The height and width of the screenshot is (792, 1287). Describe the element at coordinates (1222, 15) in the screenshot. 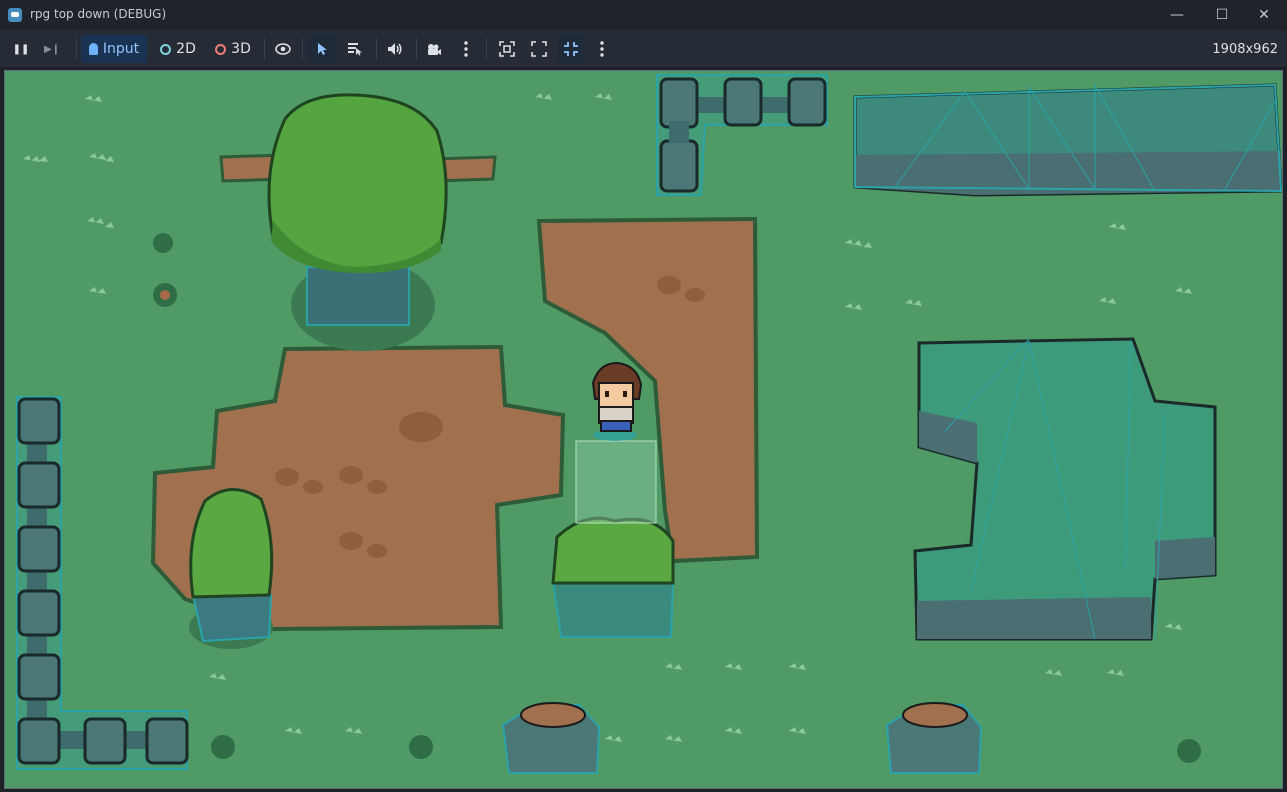

I see `maximize-button: ☐` at that location.